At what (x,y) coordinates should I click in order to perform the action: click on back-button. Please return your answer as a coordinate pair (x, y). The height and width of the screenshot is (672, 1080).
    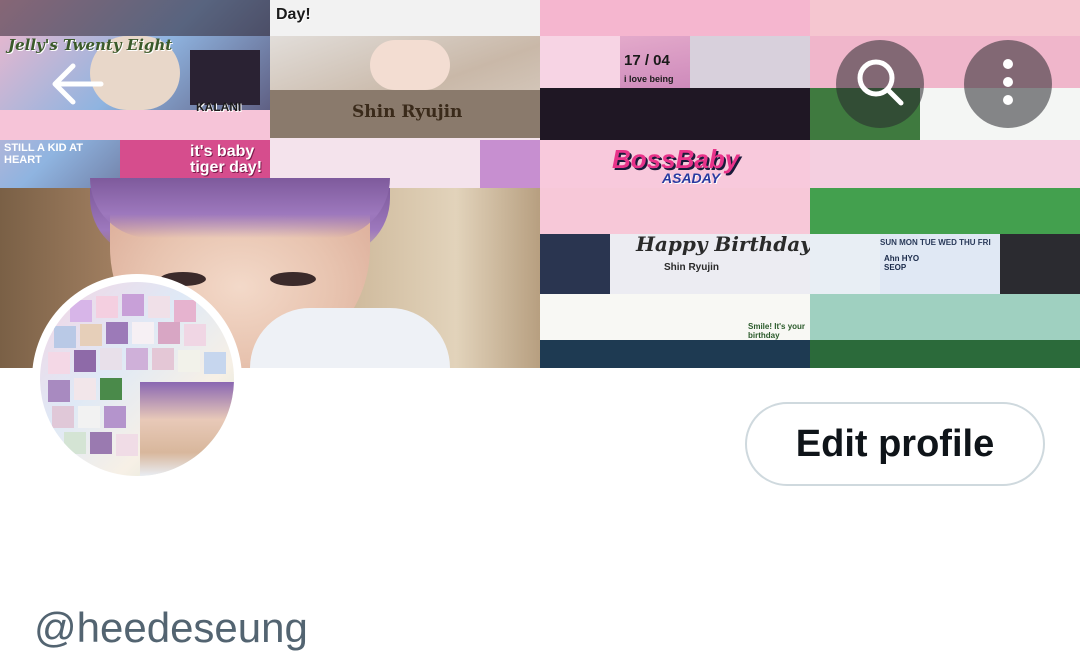
    Looking at the image, I should click on (78, 86).